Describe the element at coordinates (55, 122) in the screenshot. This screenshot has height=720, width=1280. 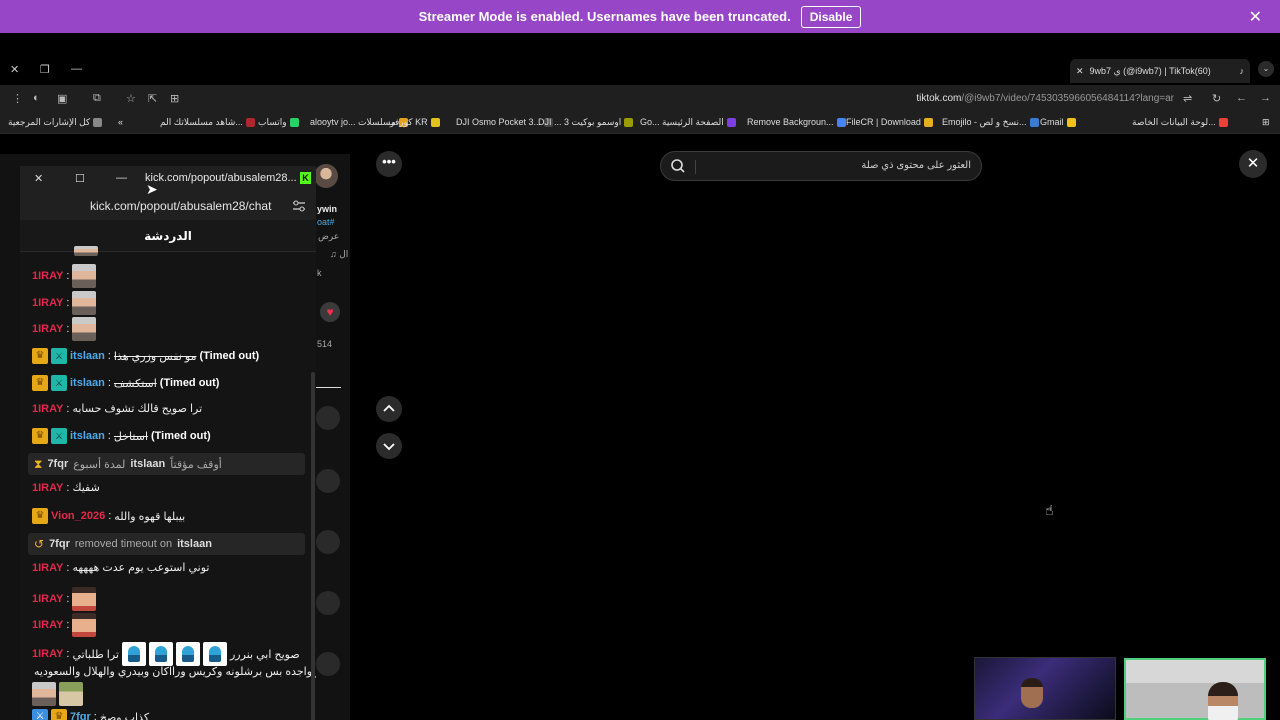
I see `bookmark-item: كل الإشارات المرجعية` at that location.